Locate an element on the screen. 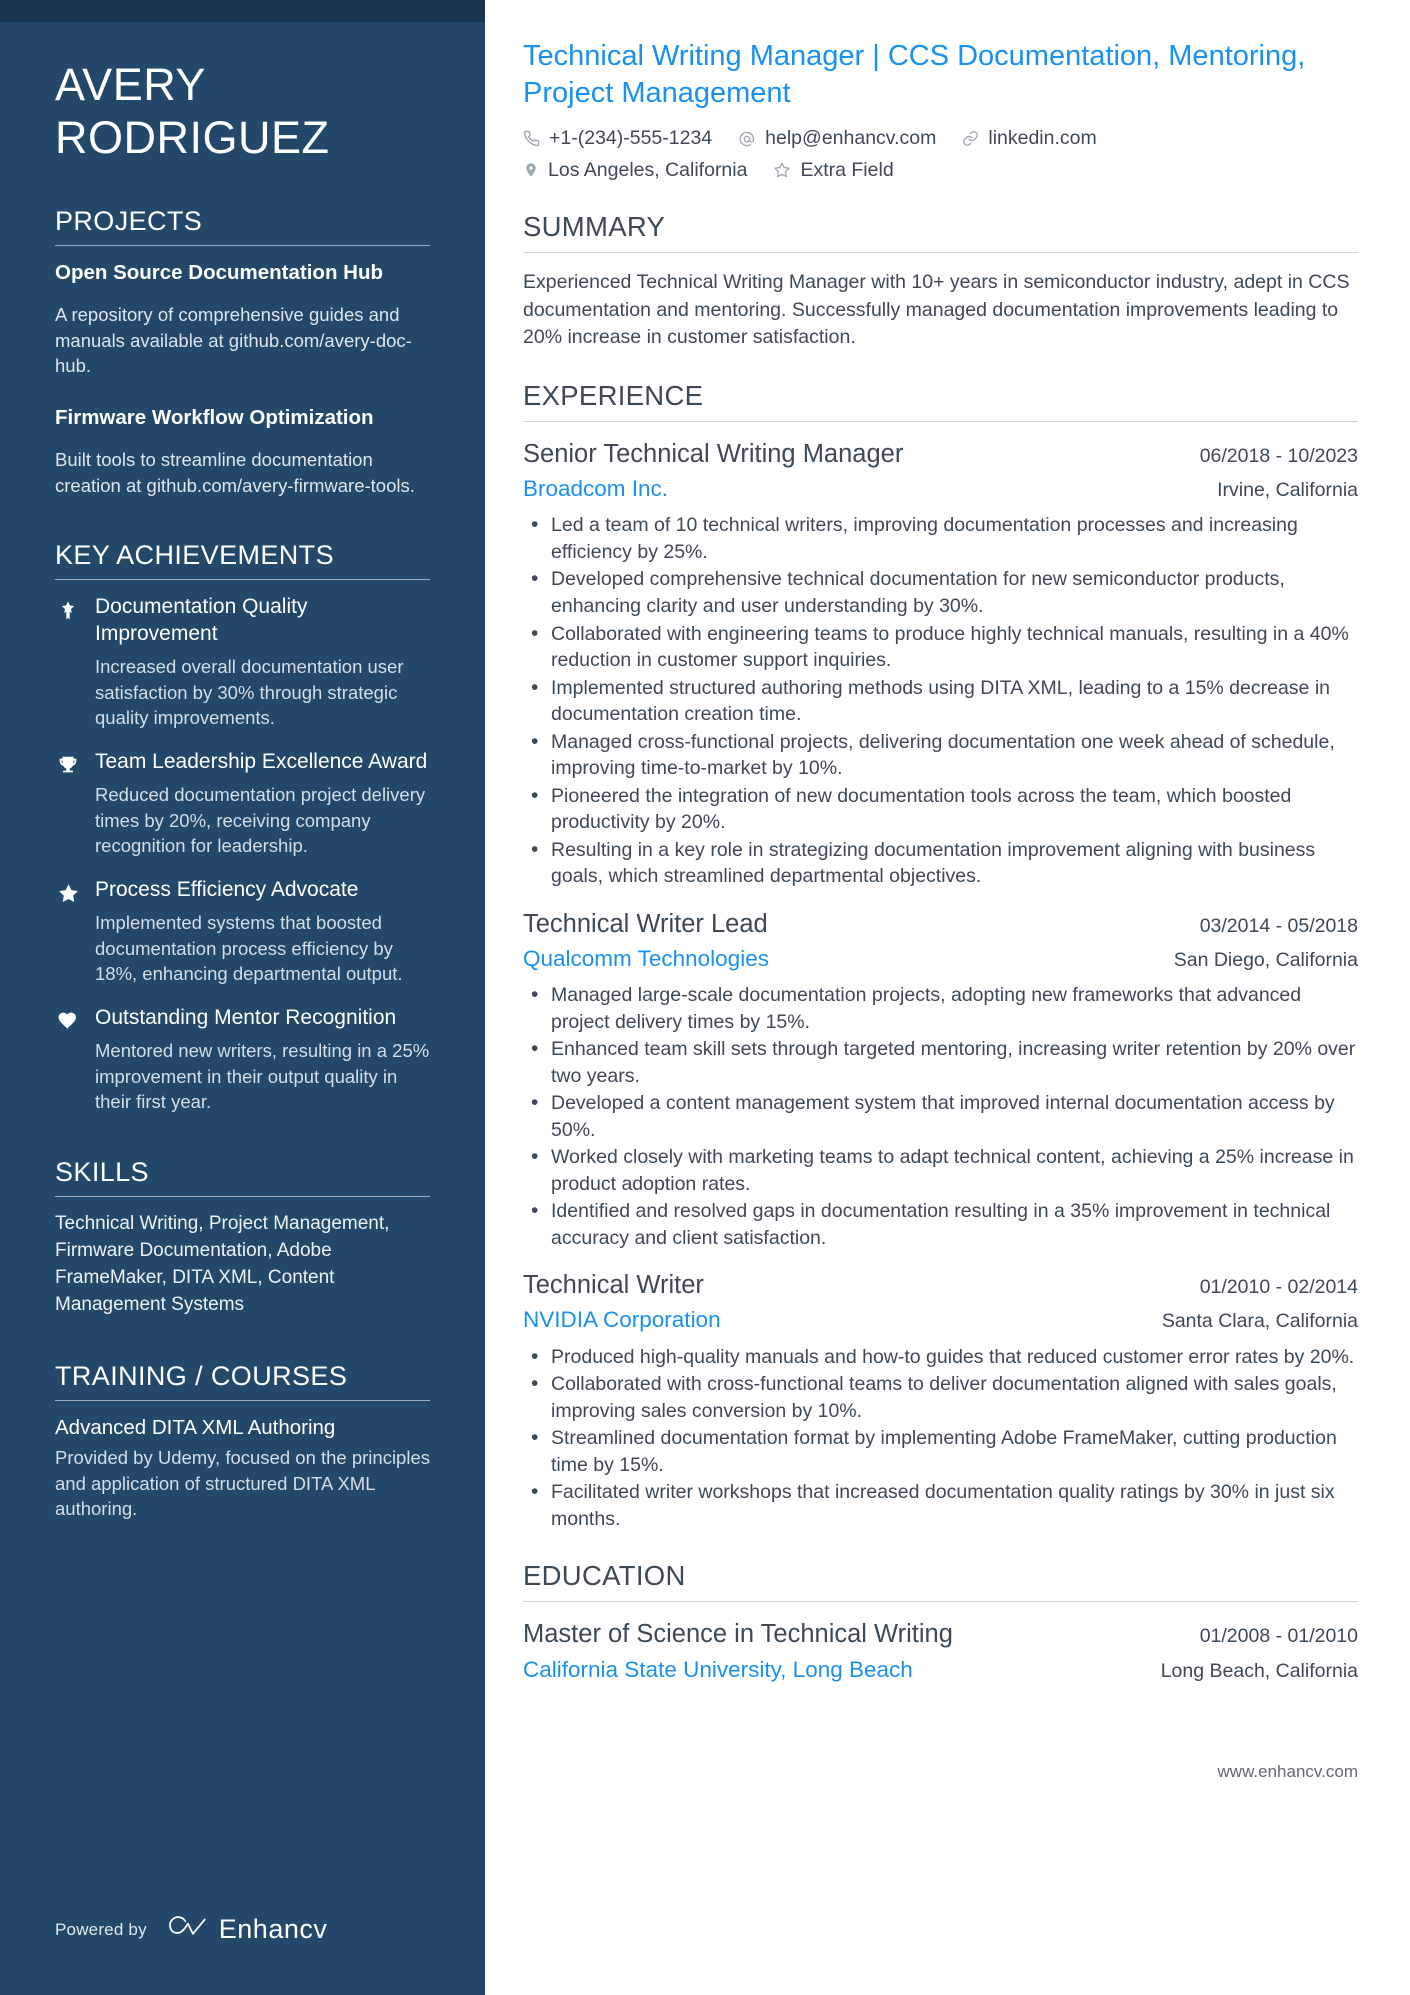 The height and width of the screenshot is (1995, 1410). skills-heading: SKILLS is located at coordinates (102, 1171).